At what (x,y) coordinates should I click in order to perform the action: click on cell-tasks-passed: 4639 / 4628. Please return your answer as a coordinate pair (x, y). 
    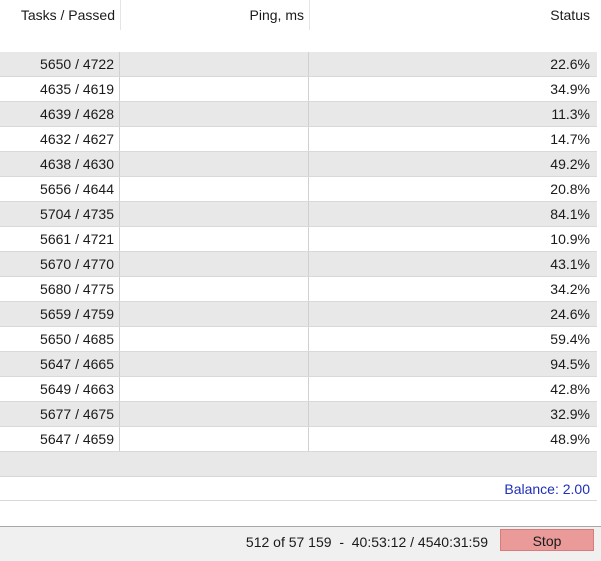
    Looking at the image, I should click on (60, 114).